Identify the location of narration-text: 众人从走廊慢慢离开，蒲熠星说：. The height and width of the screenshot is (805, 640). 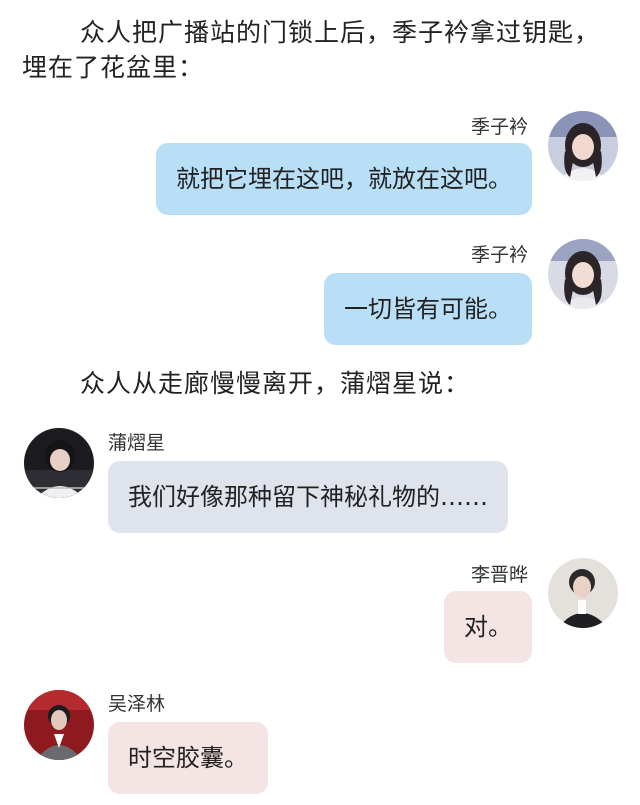
(275, 383).